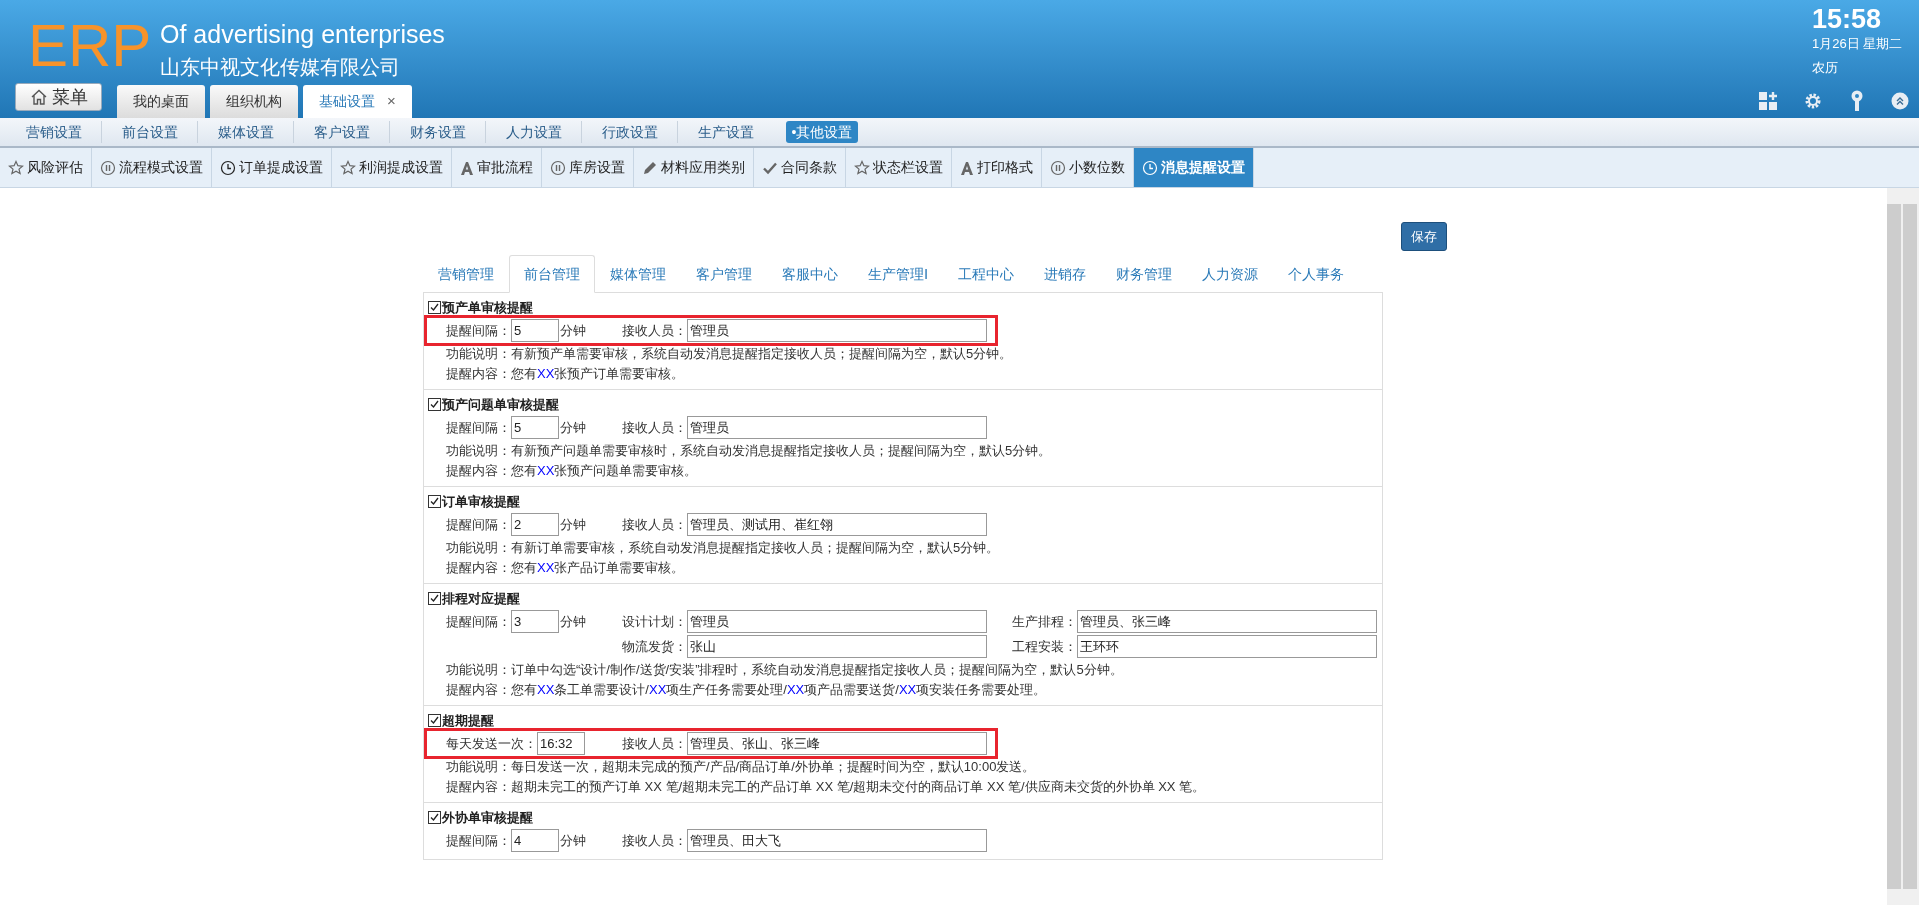  Describe the element at coordinates (302, 34) in the screenshot. I see `app-title: Of advertising enterprises` at that location.